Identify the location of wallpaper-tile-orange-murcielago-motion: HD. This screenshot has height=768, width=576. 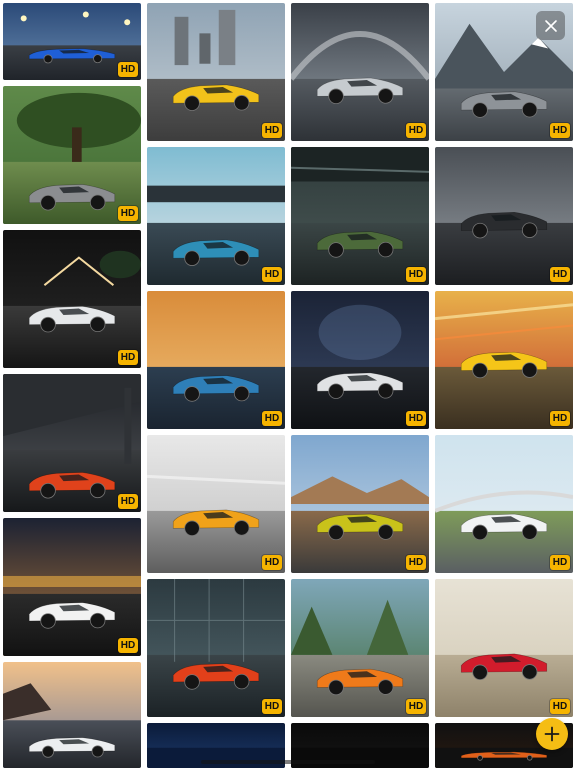
(216, 504).